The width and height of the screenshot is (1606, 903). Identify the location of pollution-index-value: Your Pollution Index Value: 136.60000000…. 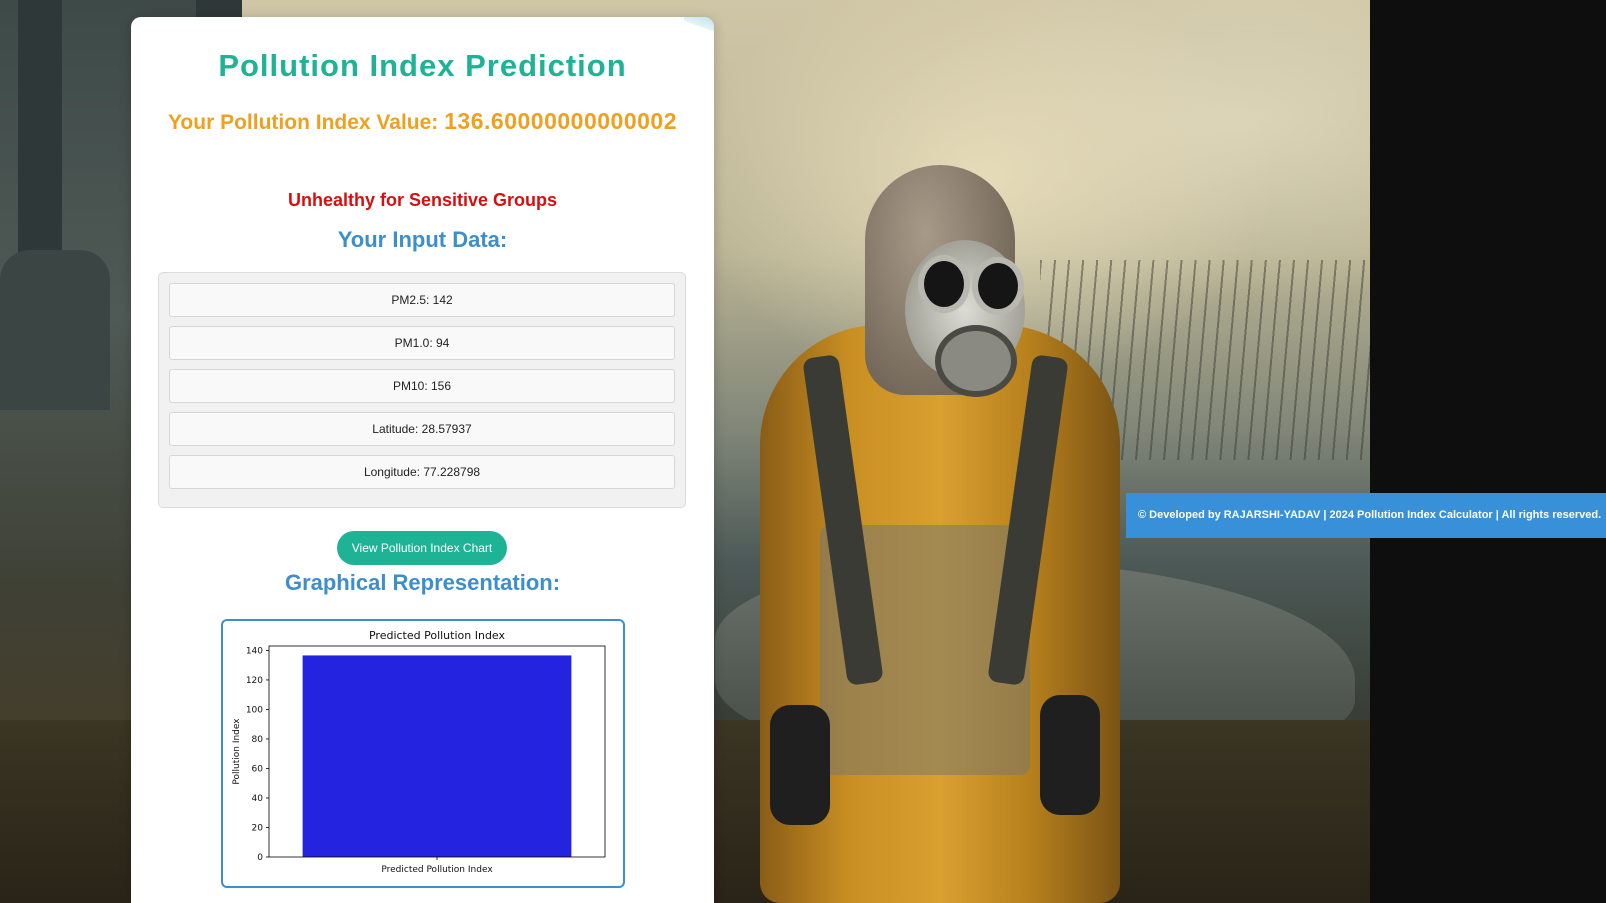
(422, 121).